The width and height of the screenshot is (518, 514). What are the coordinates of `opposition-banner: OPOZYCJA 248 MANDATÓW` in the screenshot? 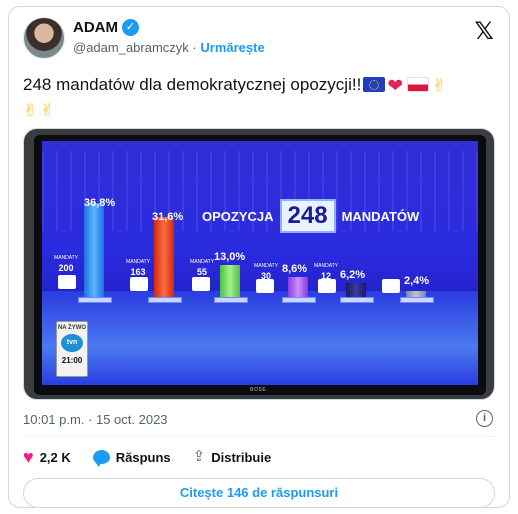 It's located at (310, 216).